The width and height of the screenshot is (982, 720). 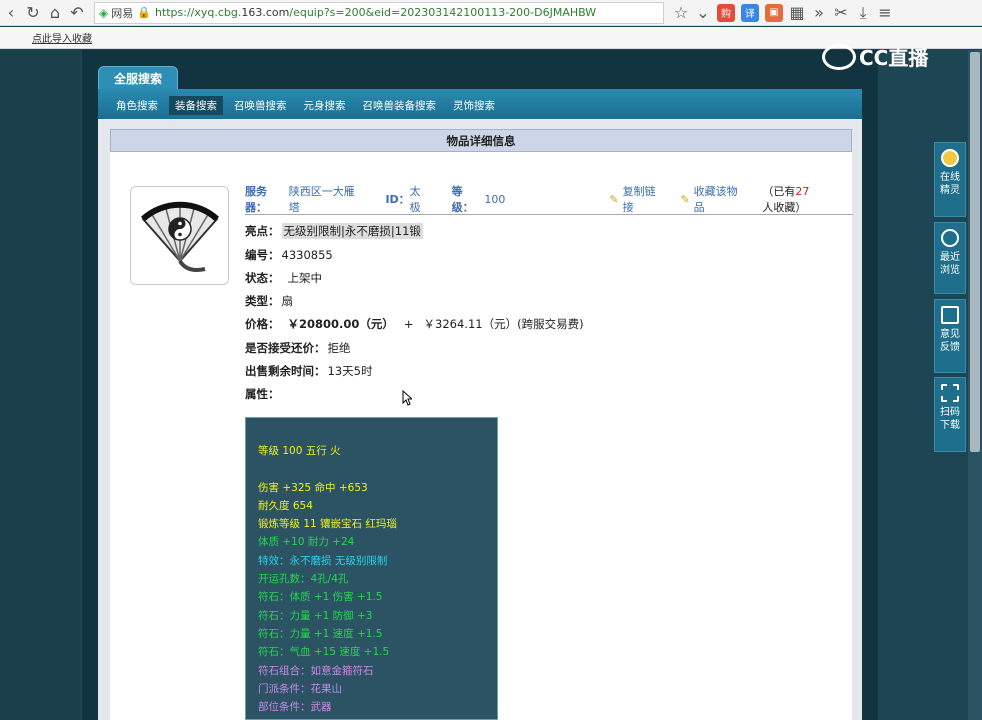 What do you see at coordinates (863, 13) in the screenshot?
I see `download-icon: ⤓` at bounding box center [863, 13].